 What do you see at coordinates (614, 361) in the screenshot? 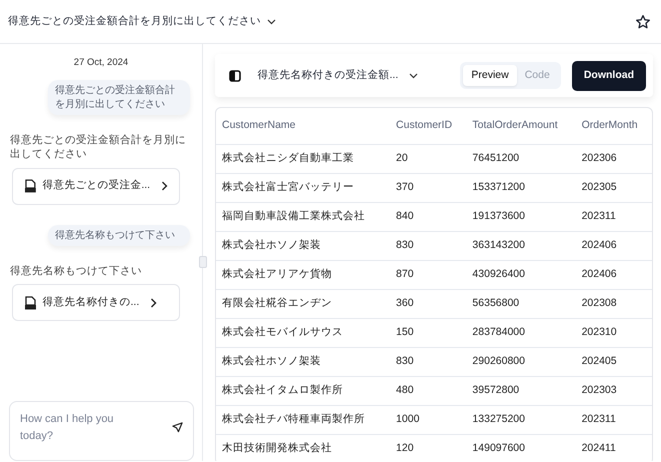
I see `table-cell: 202405` at bounding box center [614, 361].